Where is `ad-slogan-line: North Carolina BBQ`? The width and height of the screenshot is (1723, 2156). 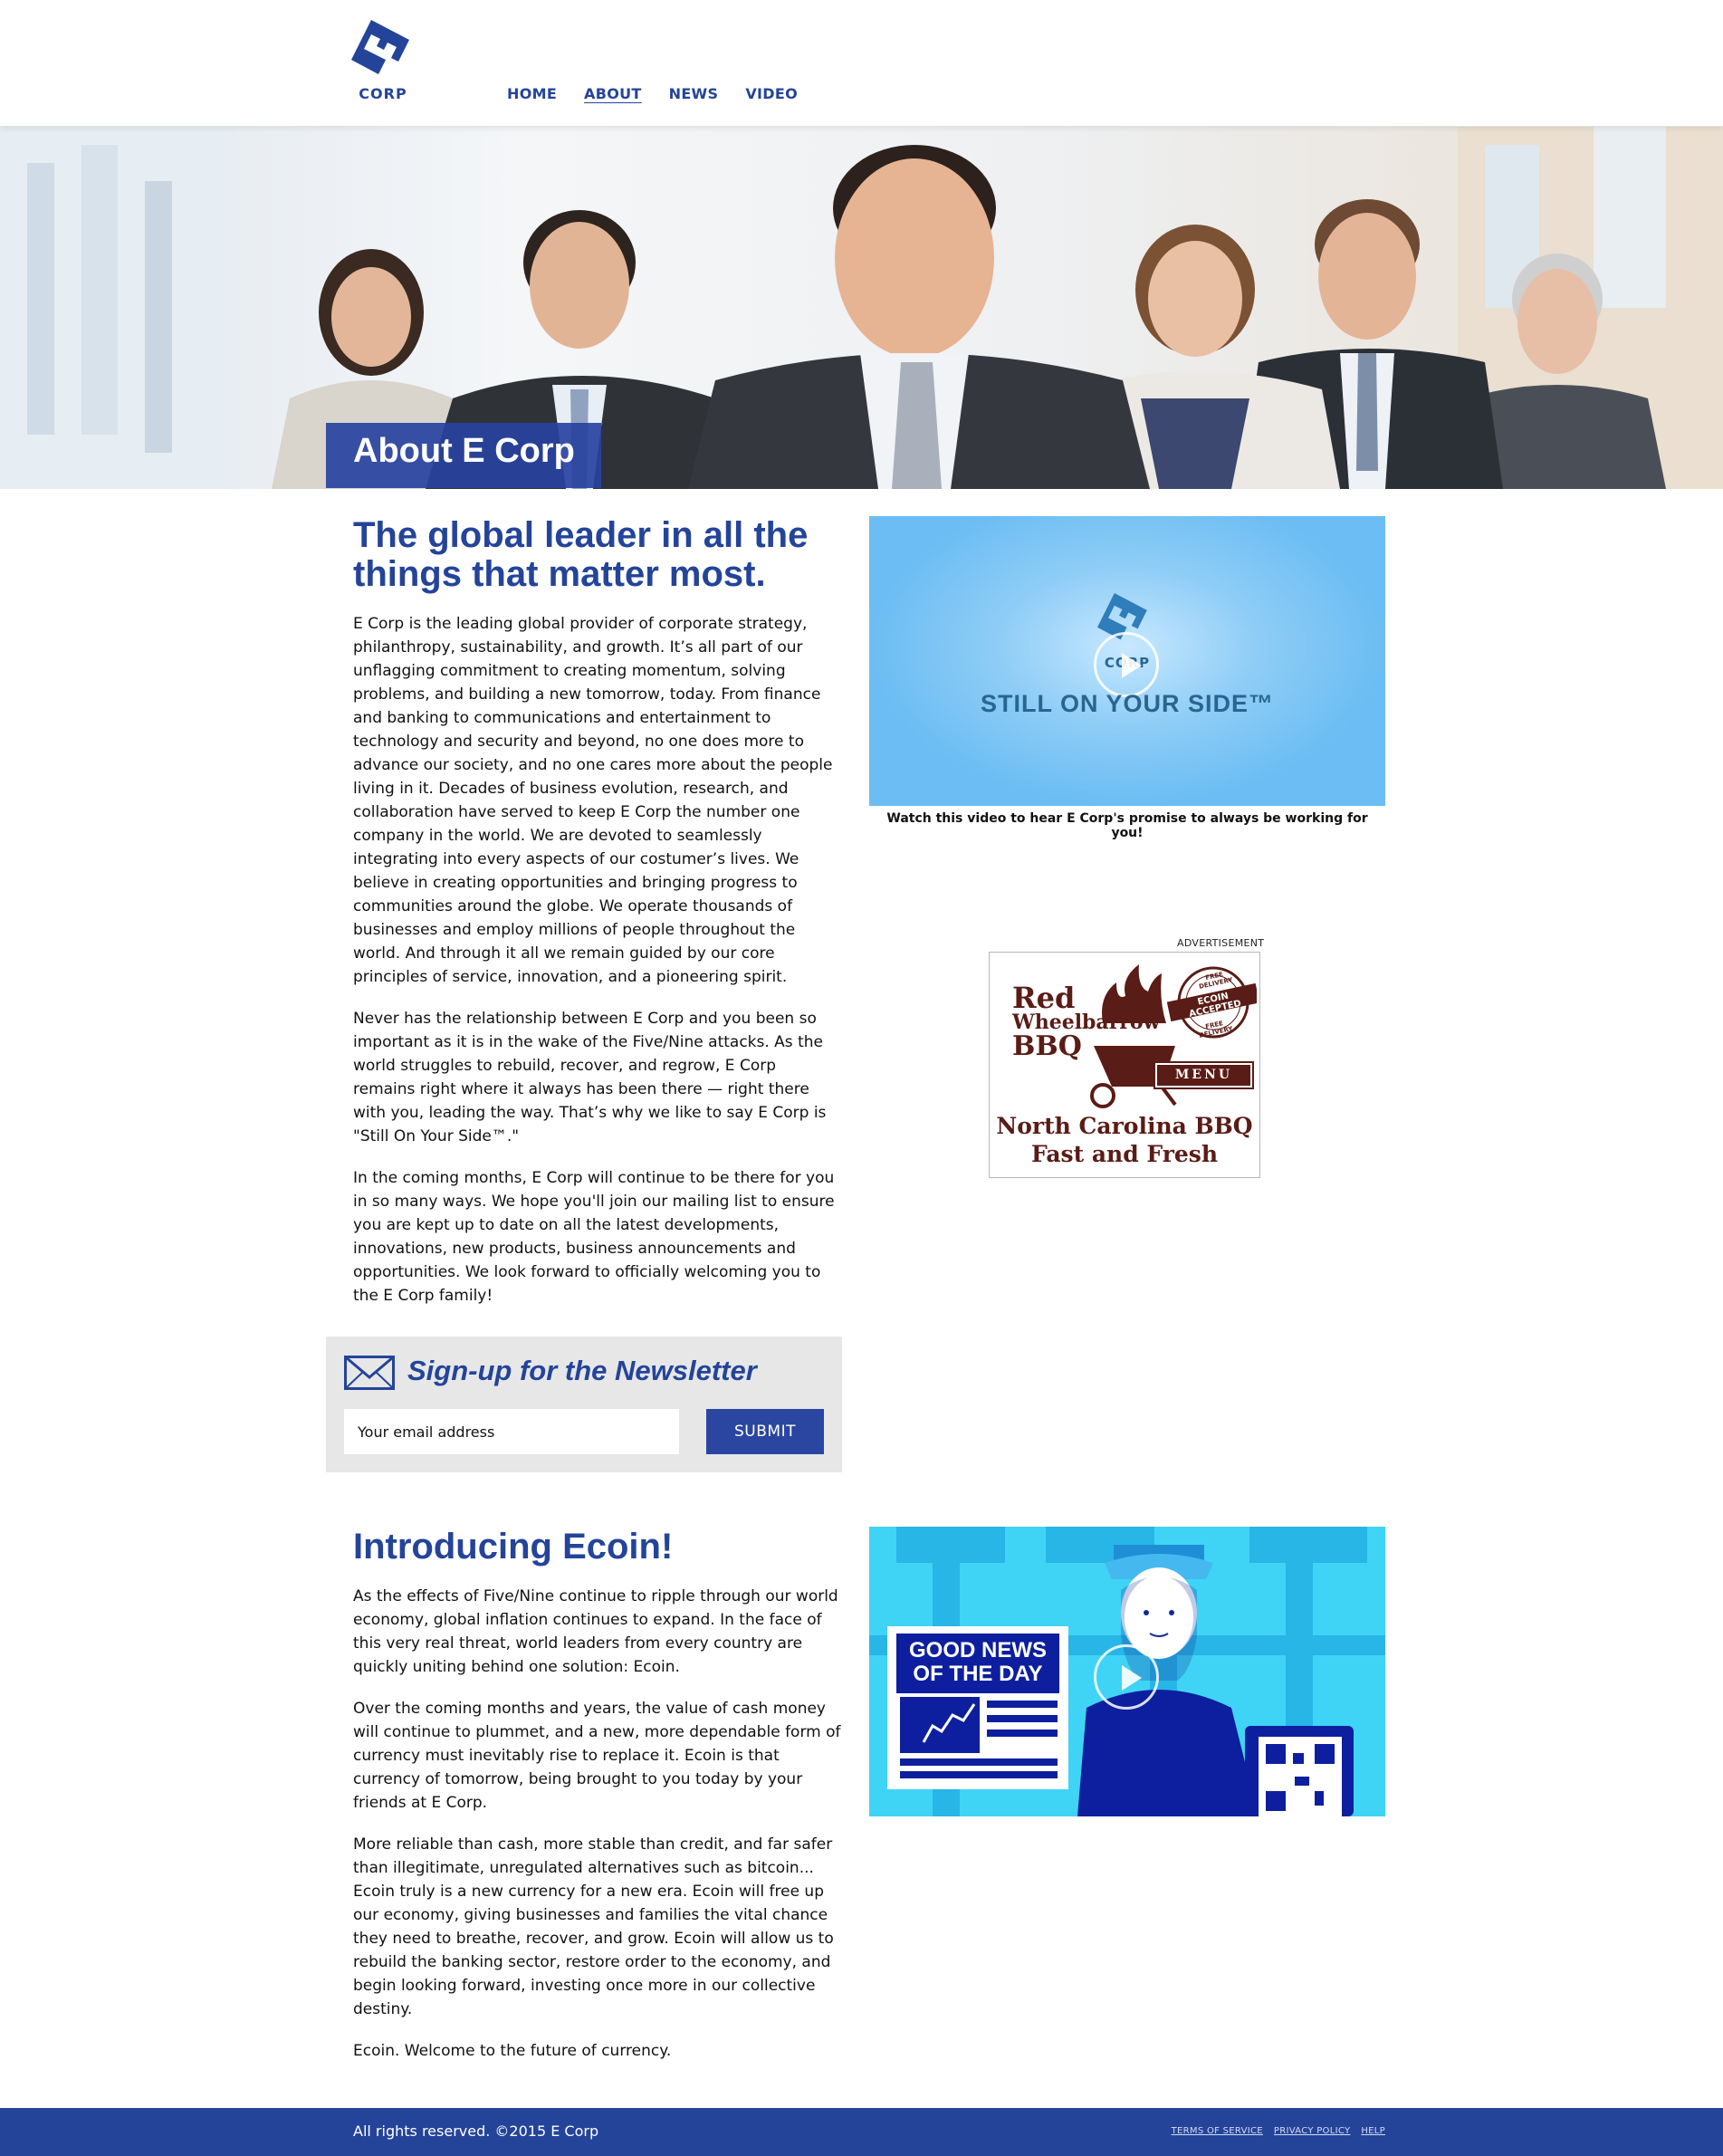
ad-slogan-line: North Carolina BBQ is located at coordinates (1124, 1126).